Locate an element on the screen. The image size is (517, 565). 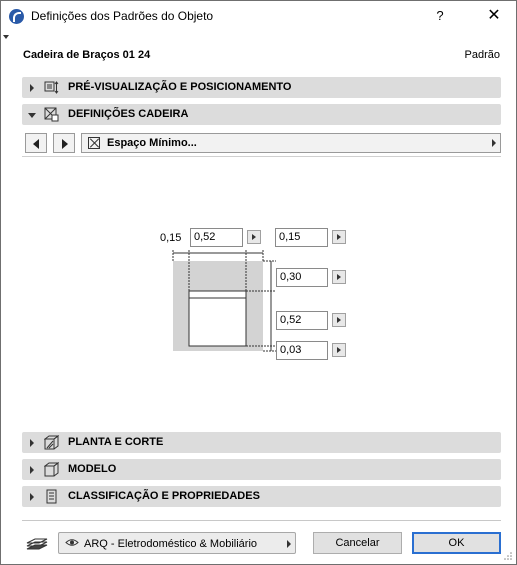
section-plan-section: PLANTA E CORTE is located at coordinates (261, 442).